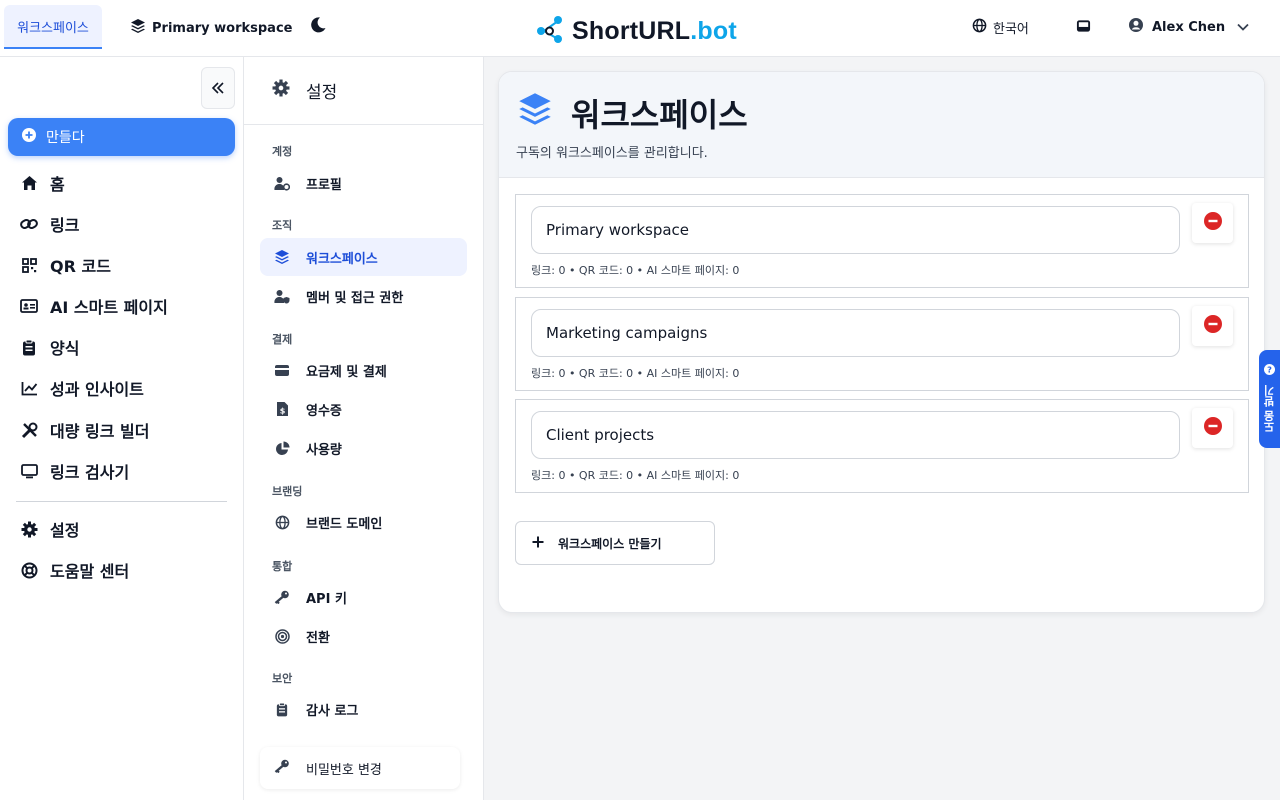  I want to click on nav-item-label: 링크, so click(65, 225).